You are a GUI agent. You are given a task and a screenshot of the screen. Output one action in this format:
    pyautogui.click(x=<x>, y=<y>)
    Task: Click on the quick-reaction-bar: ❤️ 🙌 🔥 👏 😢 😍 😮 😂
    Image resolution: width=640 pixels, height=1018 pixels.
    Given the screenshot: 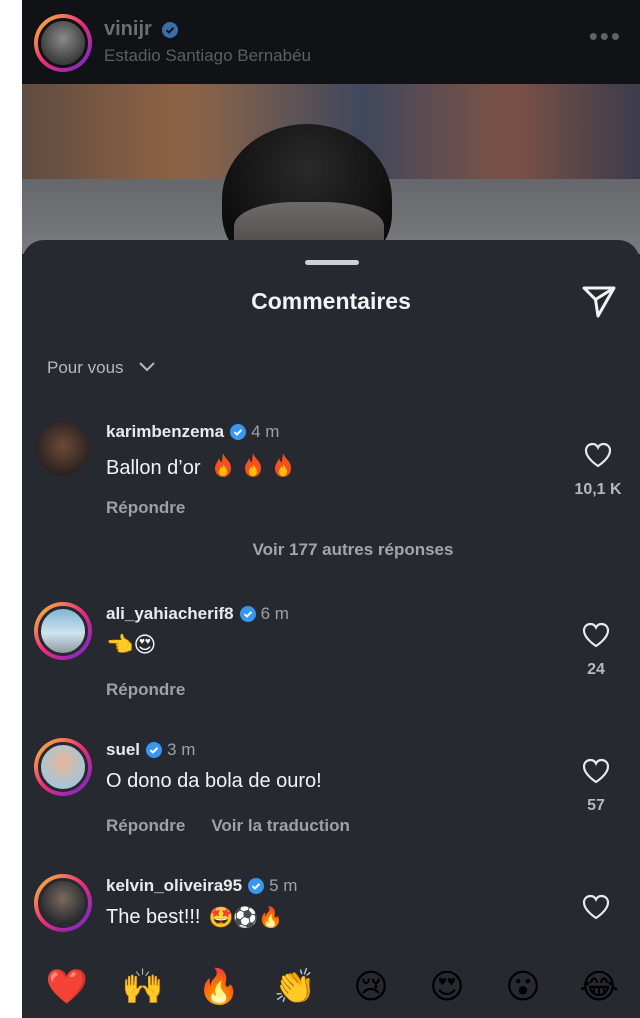 What is the action you would take?
    pyautogui.click(x=331, y=973)
    